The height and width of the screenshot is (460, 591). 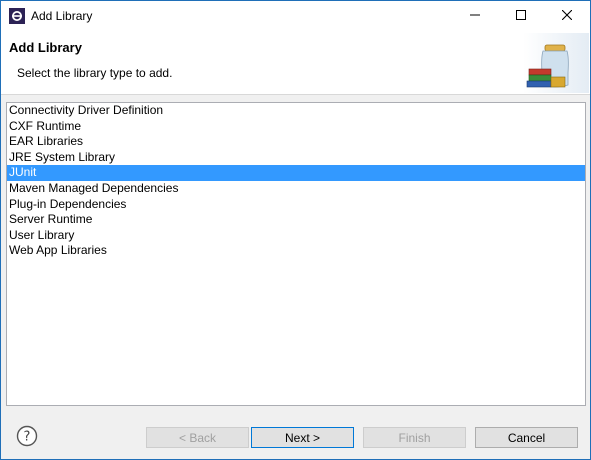 What do you see at coordinates (414, 437) in the screenshot?
I see `finish-button: Finish` at bounding box center [414, 437].